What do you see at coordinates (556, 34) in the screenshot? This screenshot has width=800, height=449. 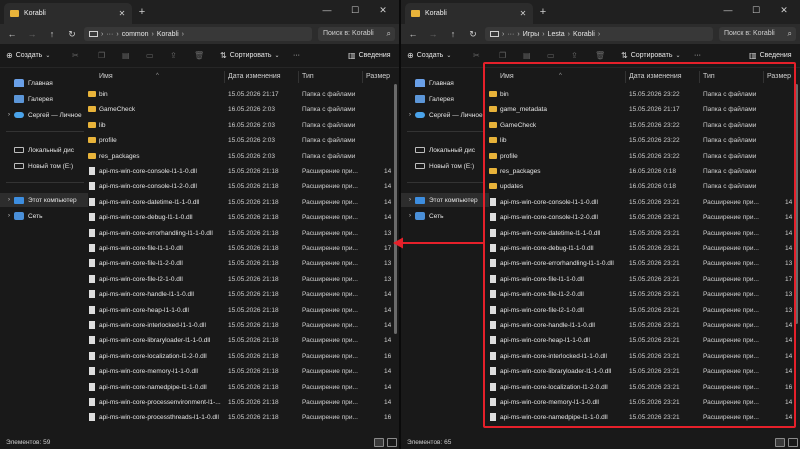 I see `breadcrumb-item: Lesta` at bounding box center [556, 34].